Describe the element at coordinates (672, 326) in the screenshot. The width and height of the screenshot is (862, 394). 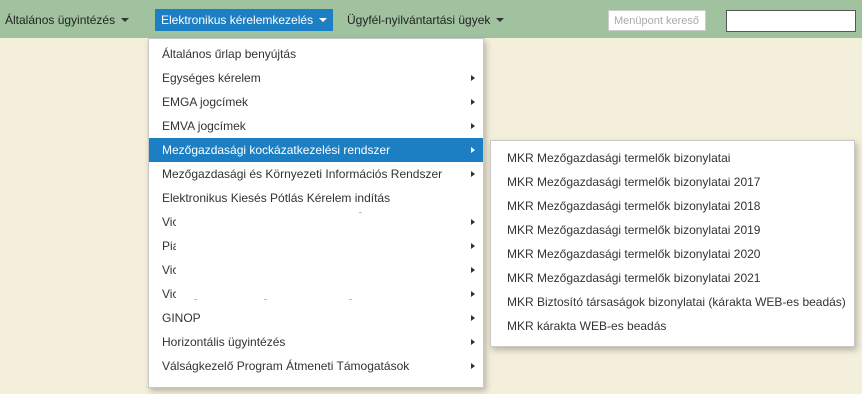
I see `submenu-item-mkr-karakta: MKR kárakta WEB-es beadás` at that location.